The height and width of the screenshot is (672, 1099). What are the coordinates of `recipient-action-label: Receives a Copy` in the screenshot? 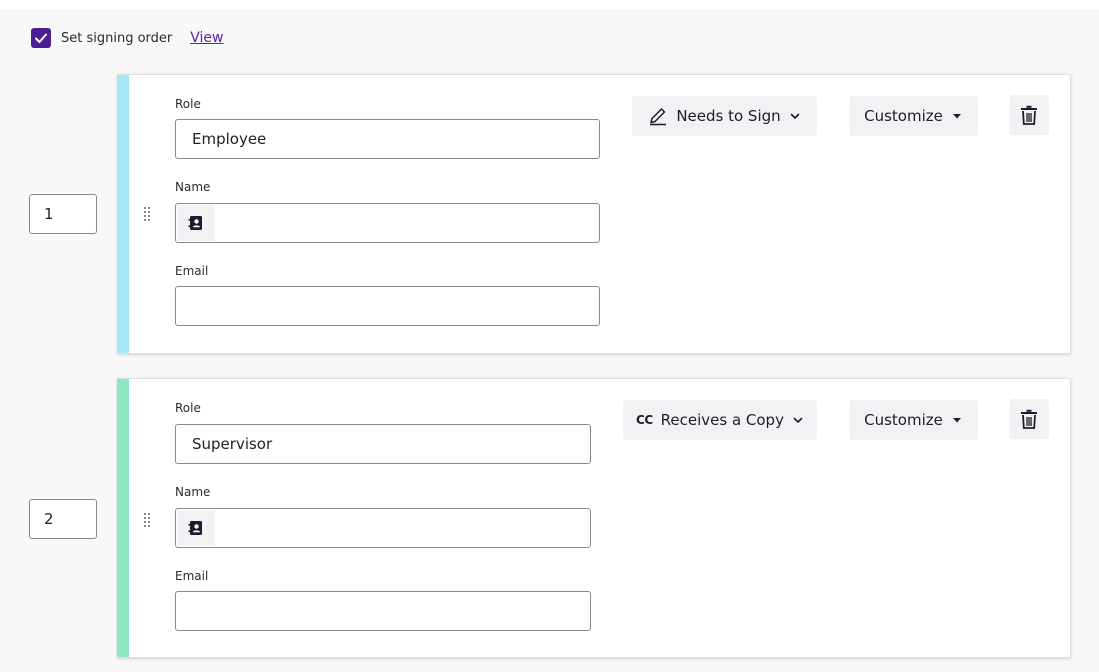 It's located at (722, 420).